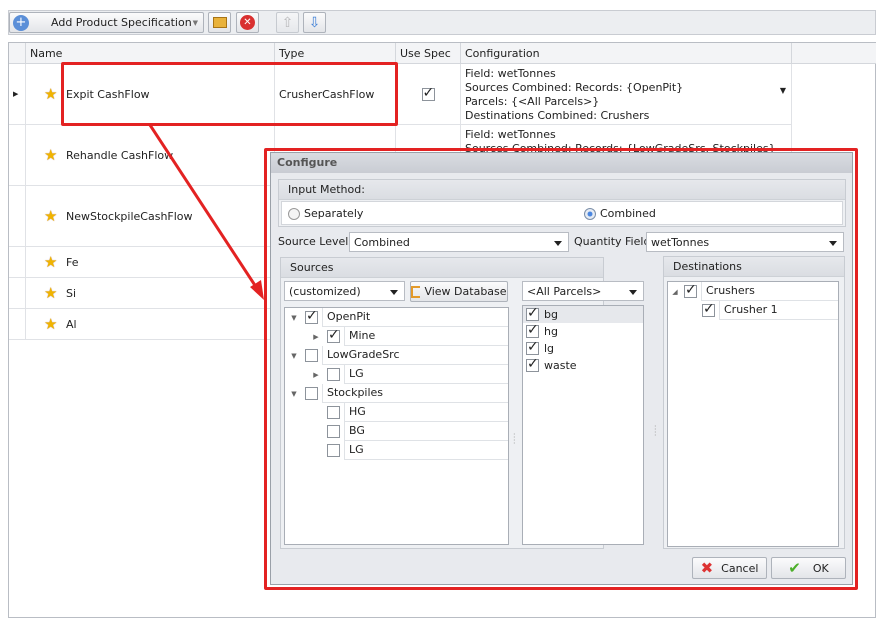  Describe the element at coordinates (808, 568) in the screenshot. I see `ok-button: ✔ OK` at that location.